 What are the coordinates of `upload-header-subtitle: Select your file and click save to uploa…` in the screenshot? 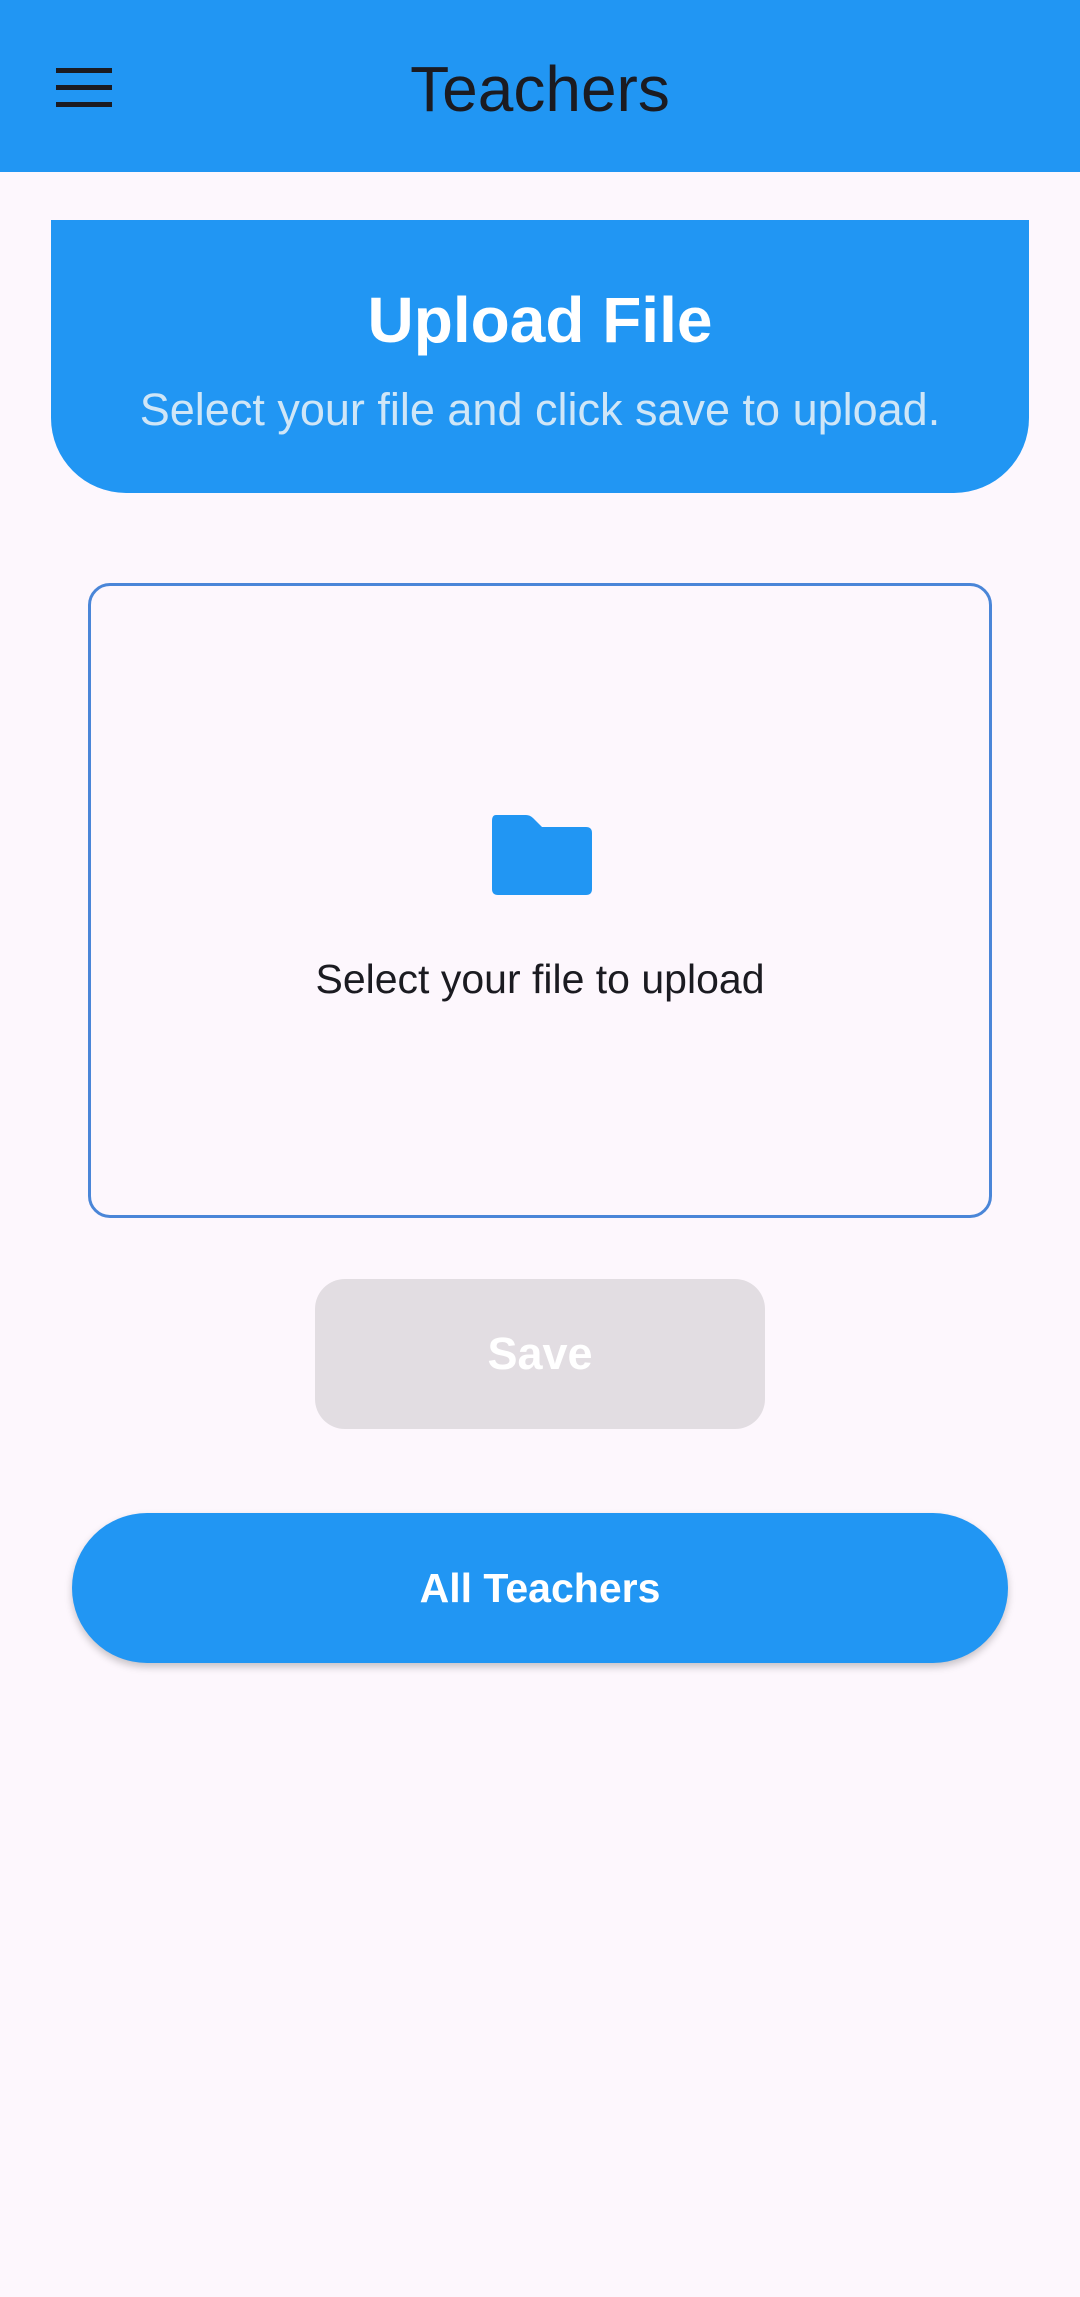 It's located at (540, 409).